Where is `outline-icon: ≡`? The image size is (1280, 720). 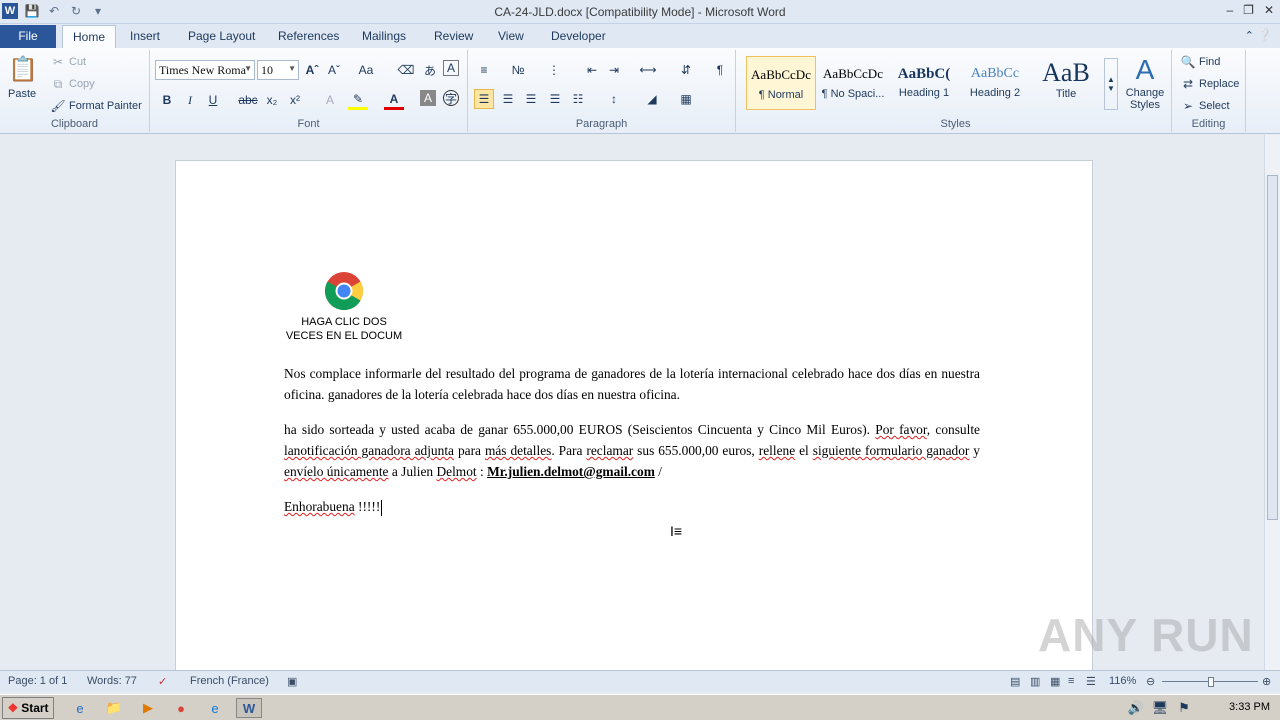
outline-icon: ≡ is located at coordinates (1071, 681).